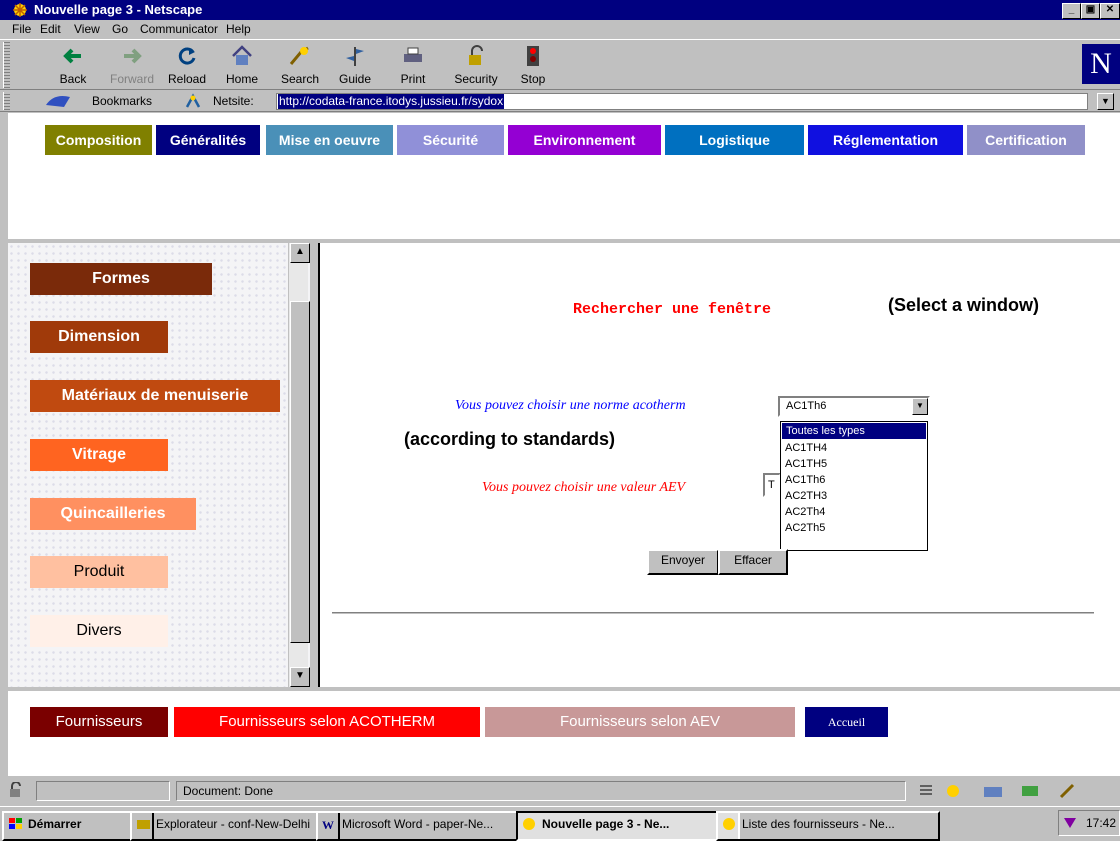 This screenshot has width=1120, height=841. What do you see at coordinates (926, 791) in the screenshot?
I see `grid-icon` at bounding box center [926, 791].